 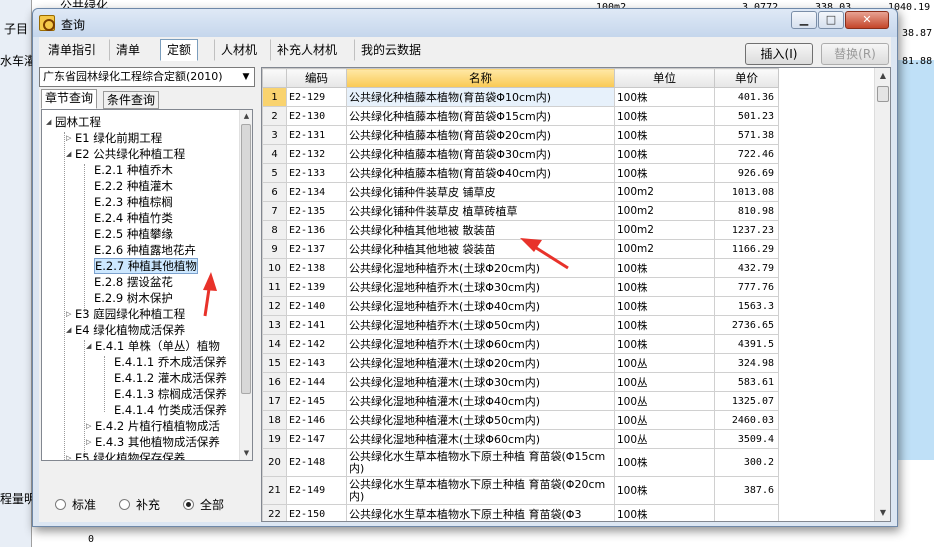 I want to click on tree-node-e4: ◢ E4 绿化植物成活保养, so click(x=125, y=330).